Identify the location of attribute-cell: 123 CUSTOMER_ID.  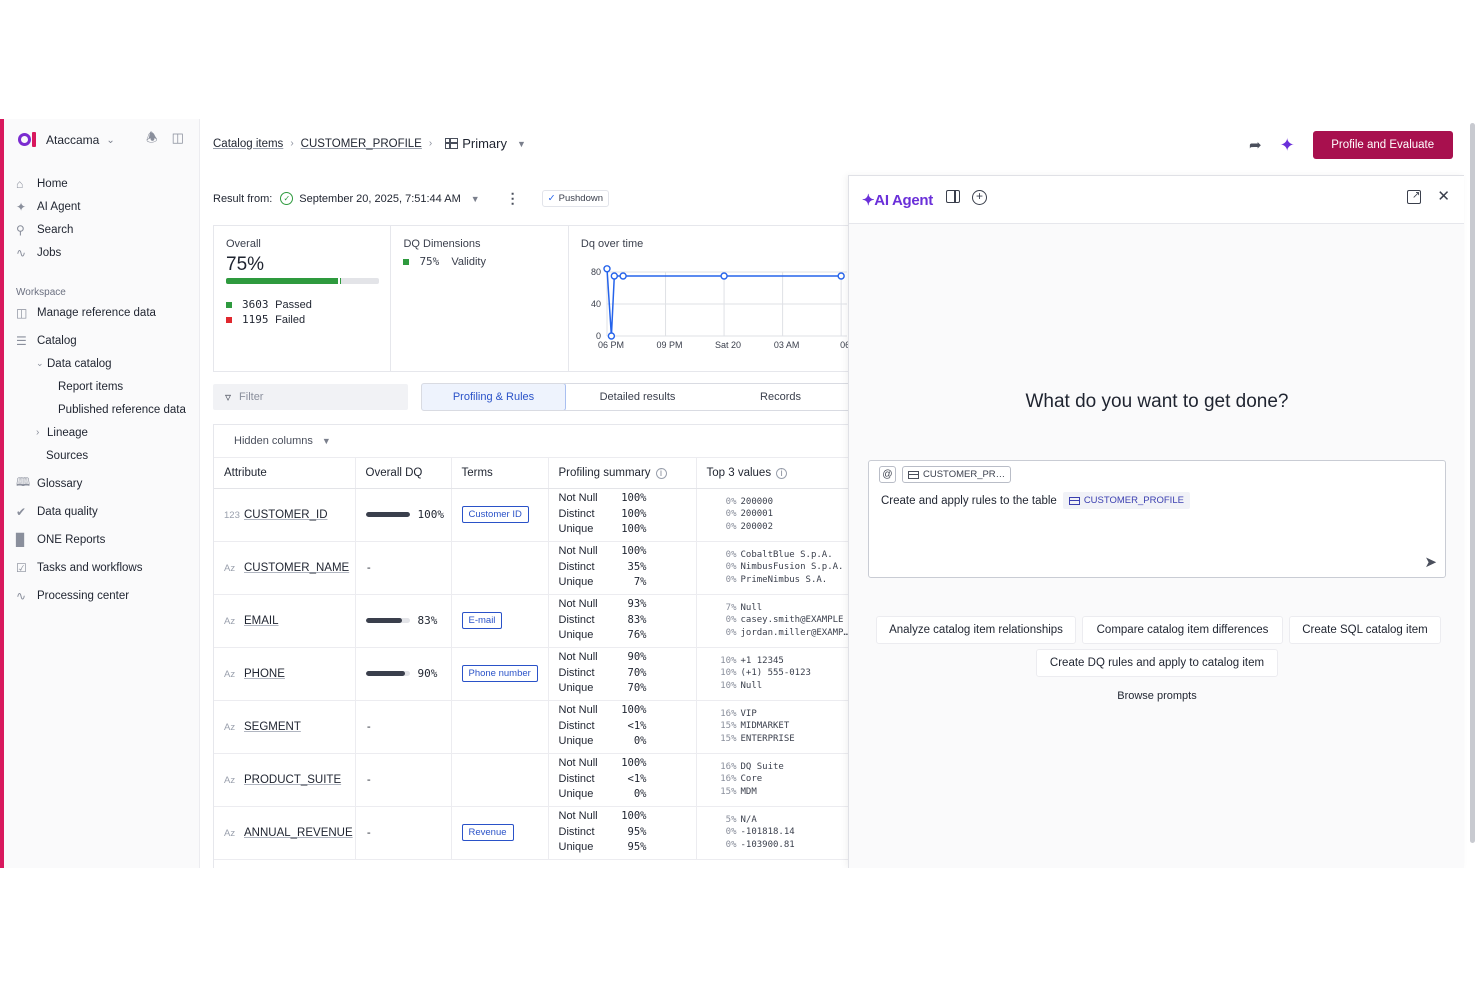
(285, 515).